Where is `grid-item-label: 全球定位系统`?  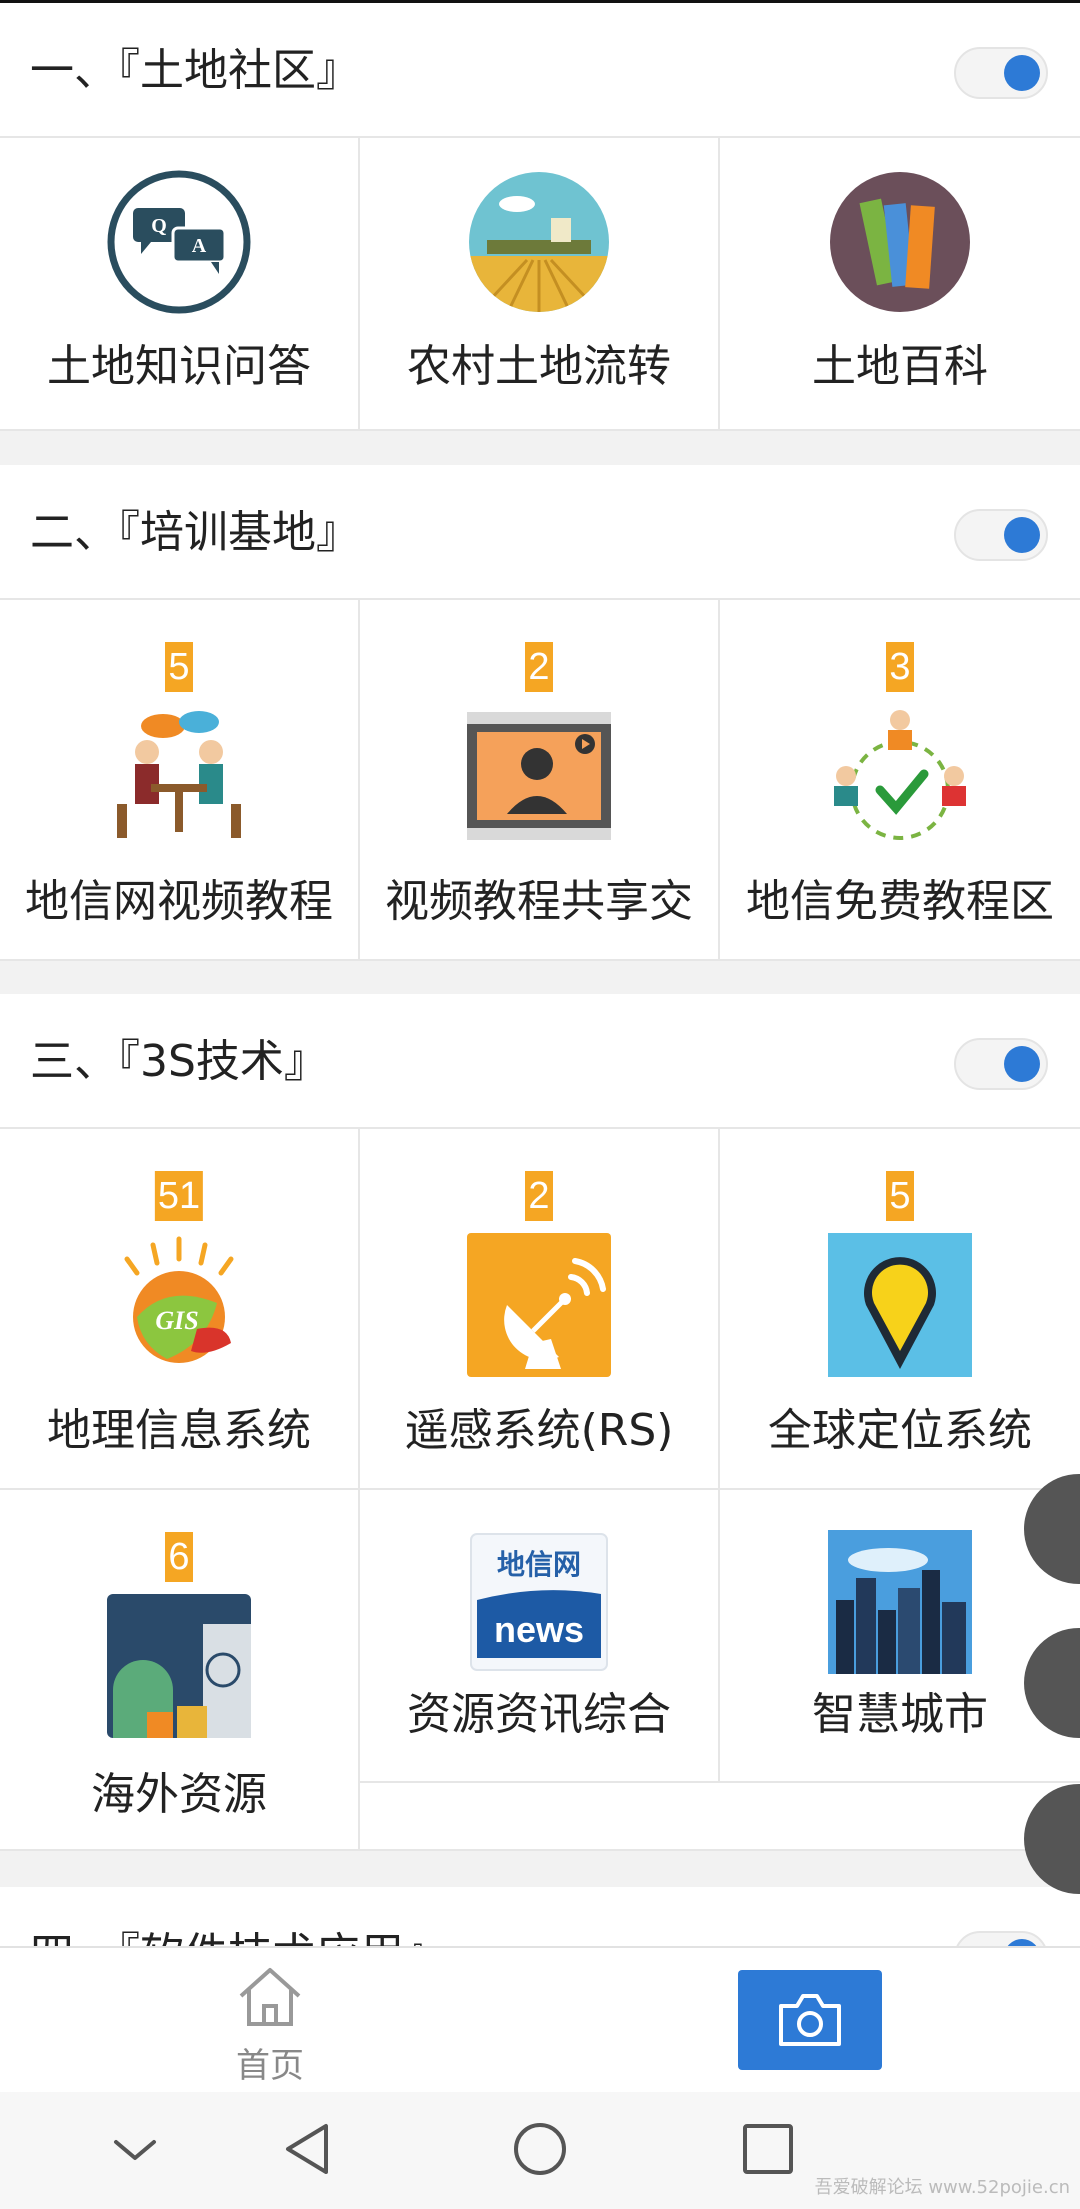
grid-item-label: 全球定位系统 is located at coordinates (900, 1430).